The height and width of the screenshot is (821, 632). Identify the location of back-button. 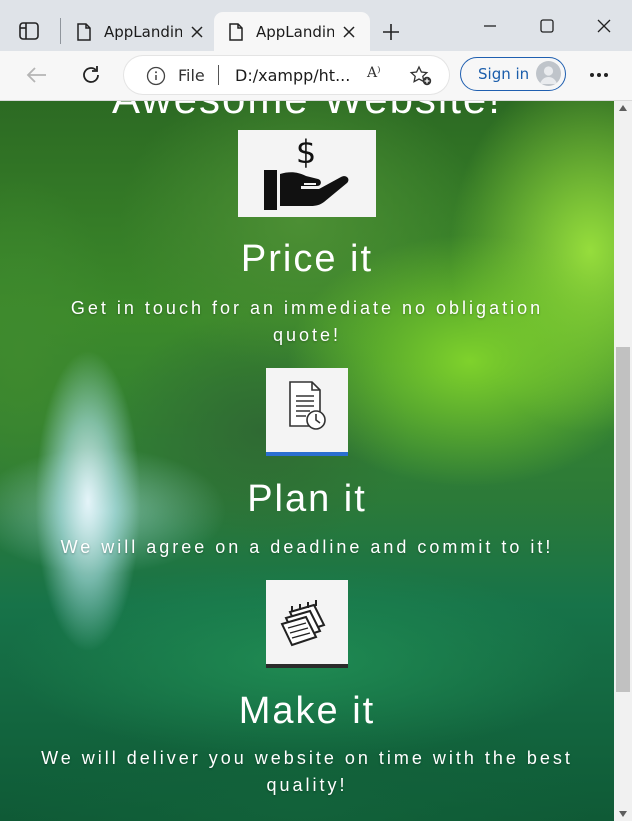
(36, 75).